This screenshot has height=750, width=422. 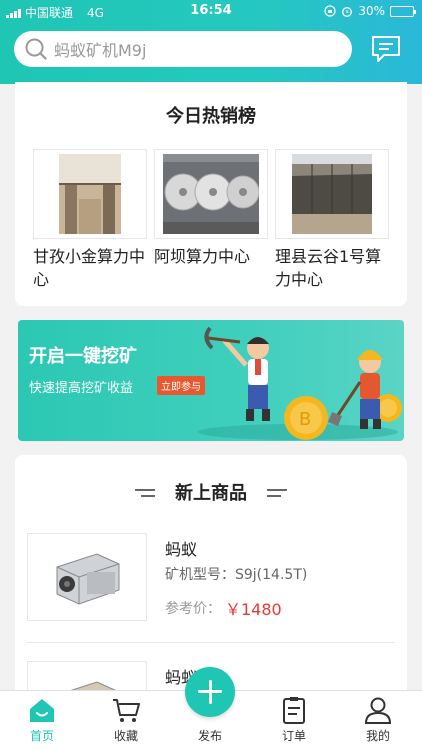 I want to click on plus-icon-stem, so click(x=210, y=692).